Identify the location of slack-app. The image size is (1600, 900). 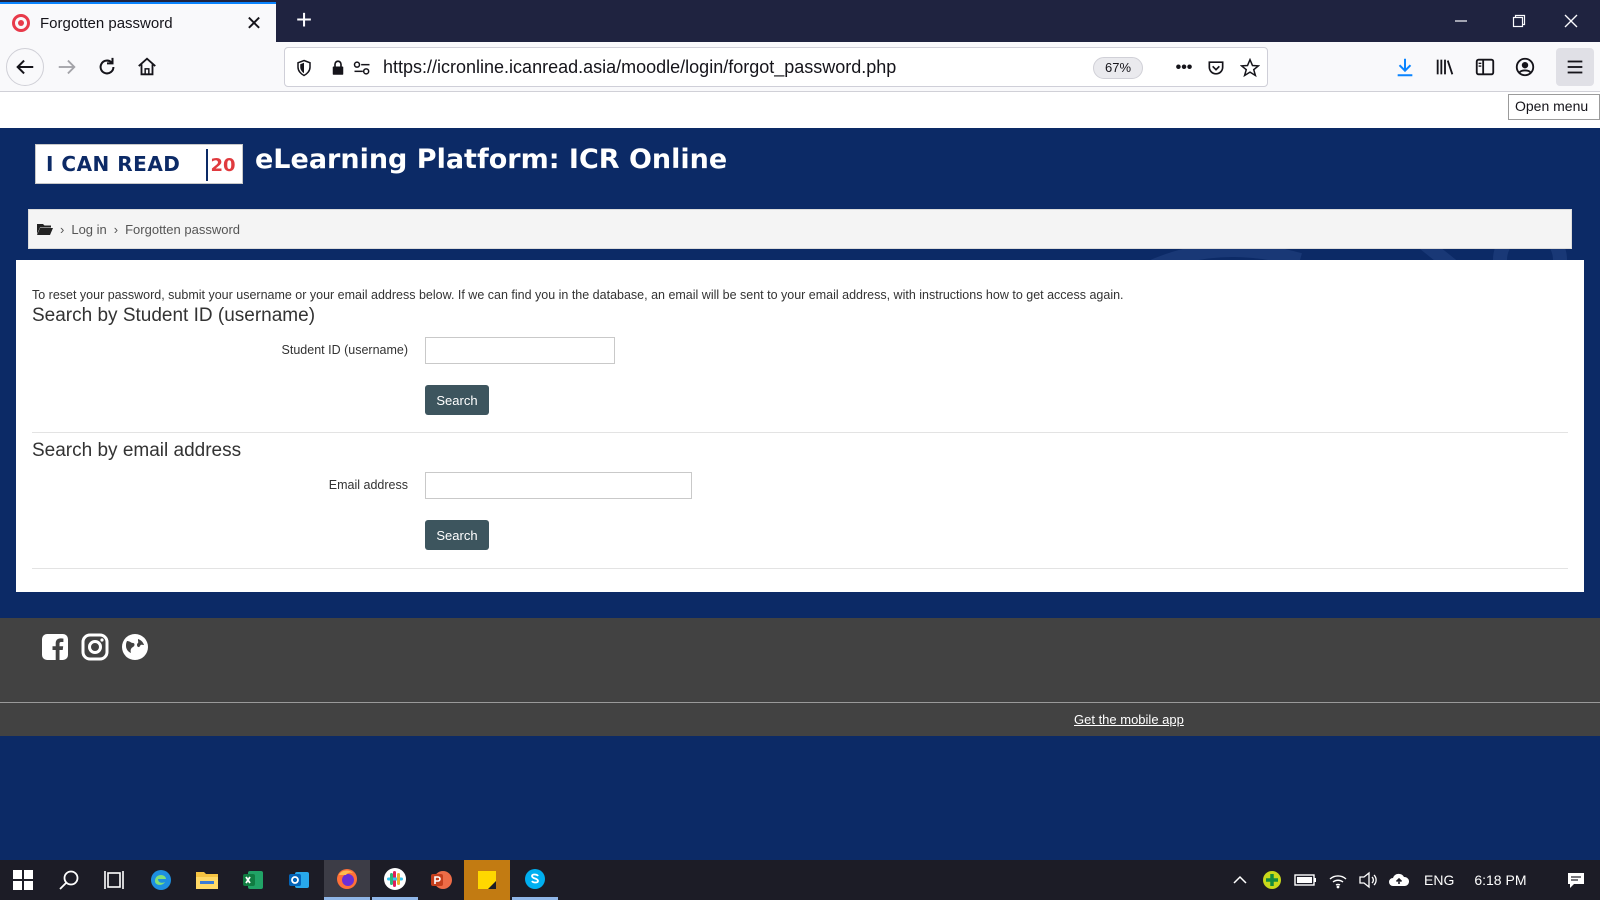
(395, 880).